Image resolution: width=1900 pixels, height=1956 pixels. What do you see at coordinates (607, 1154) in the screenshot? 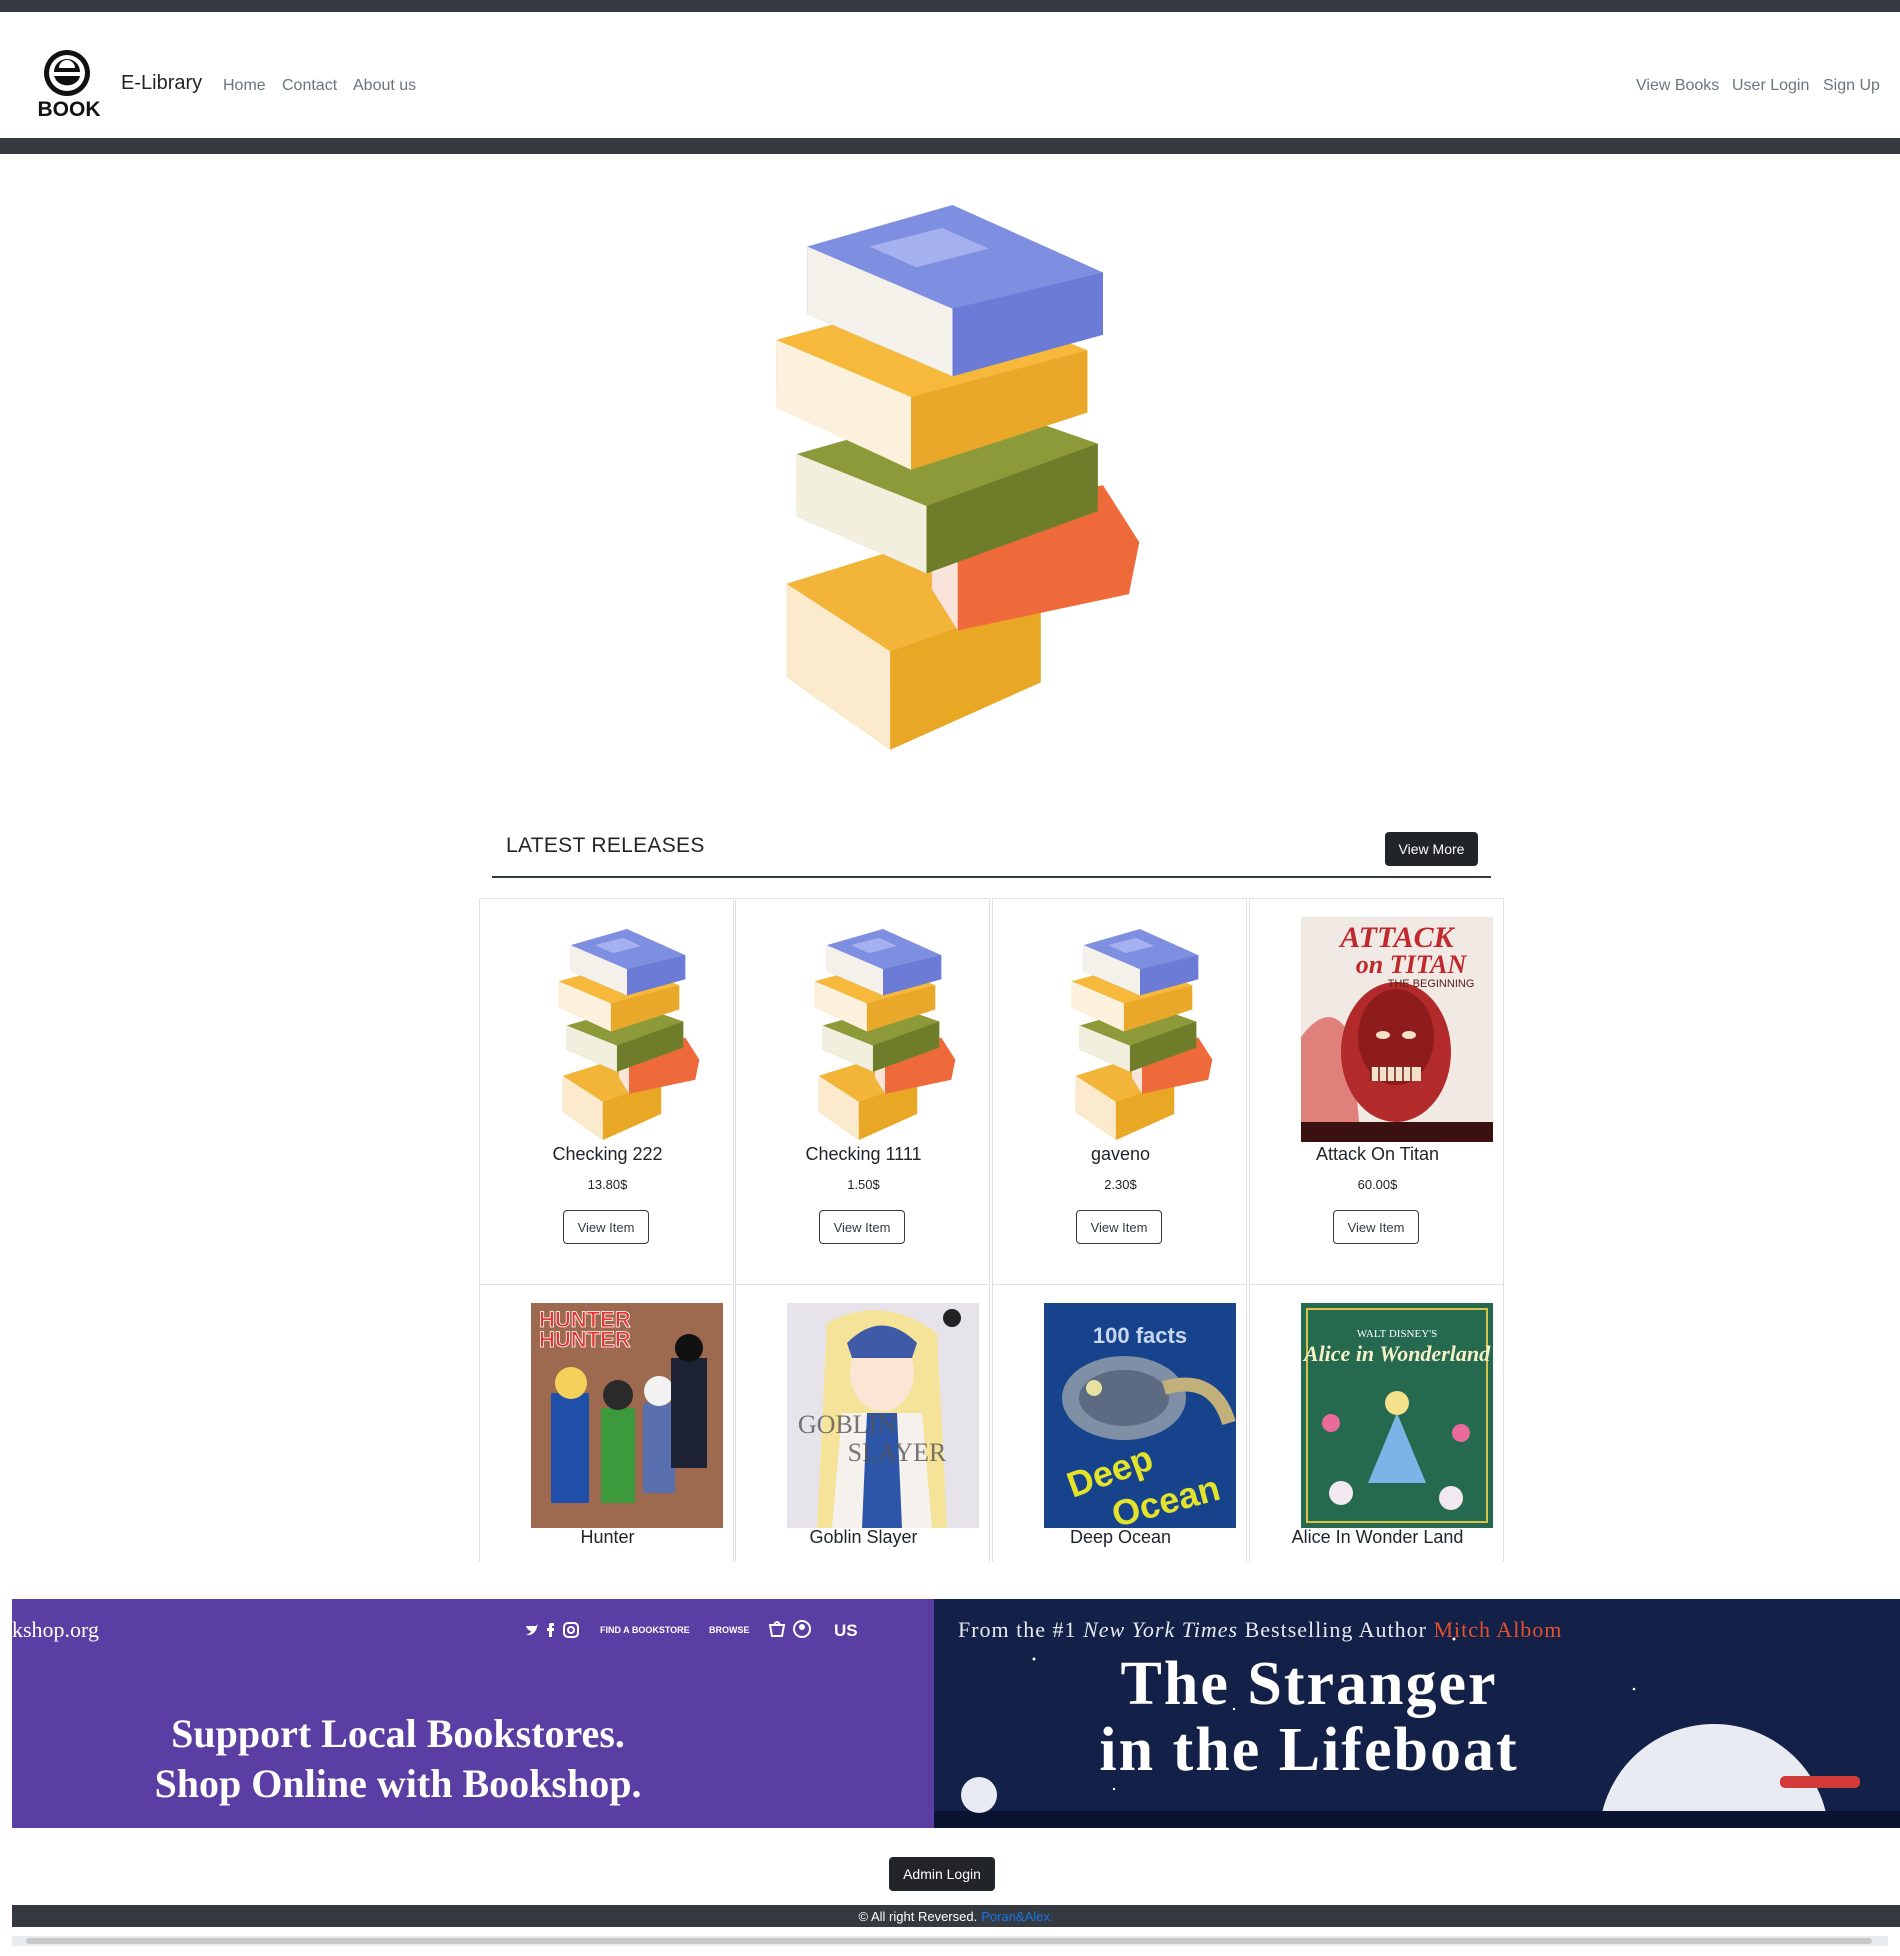
I see `book-title: Checking 222` at bounding box center [607, 1154].